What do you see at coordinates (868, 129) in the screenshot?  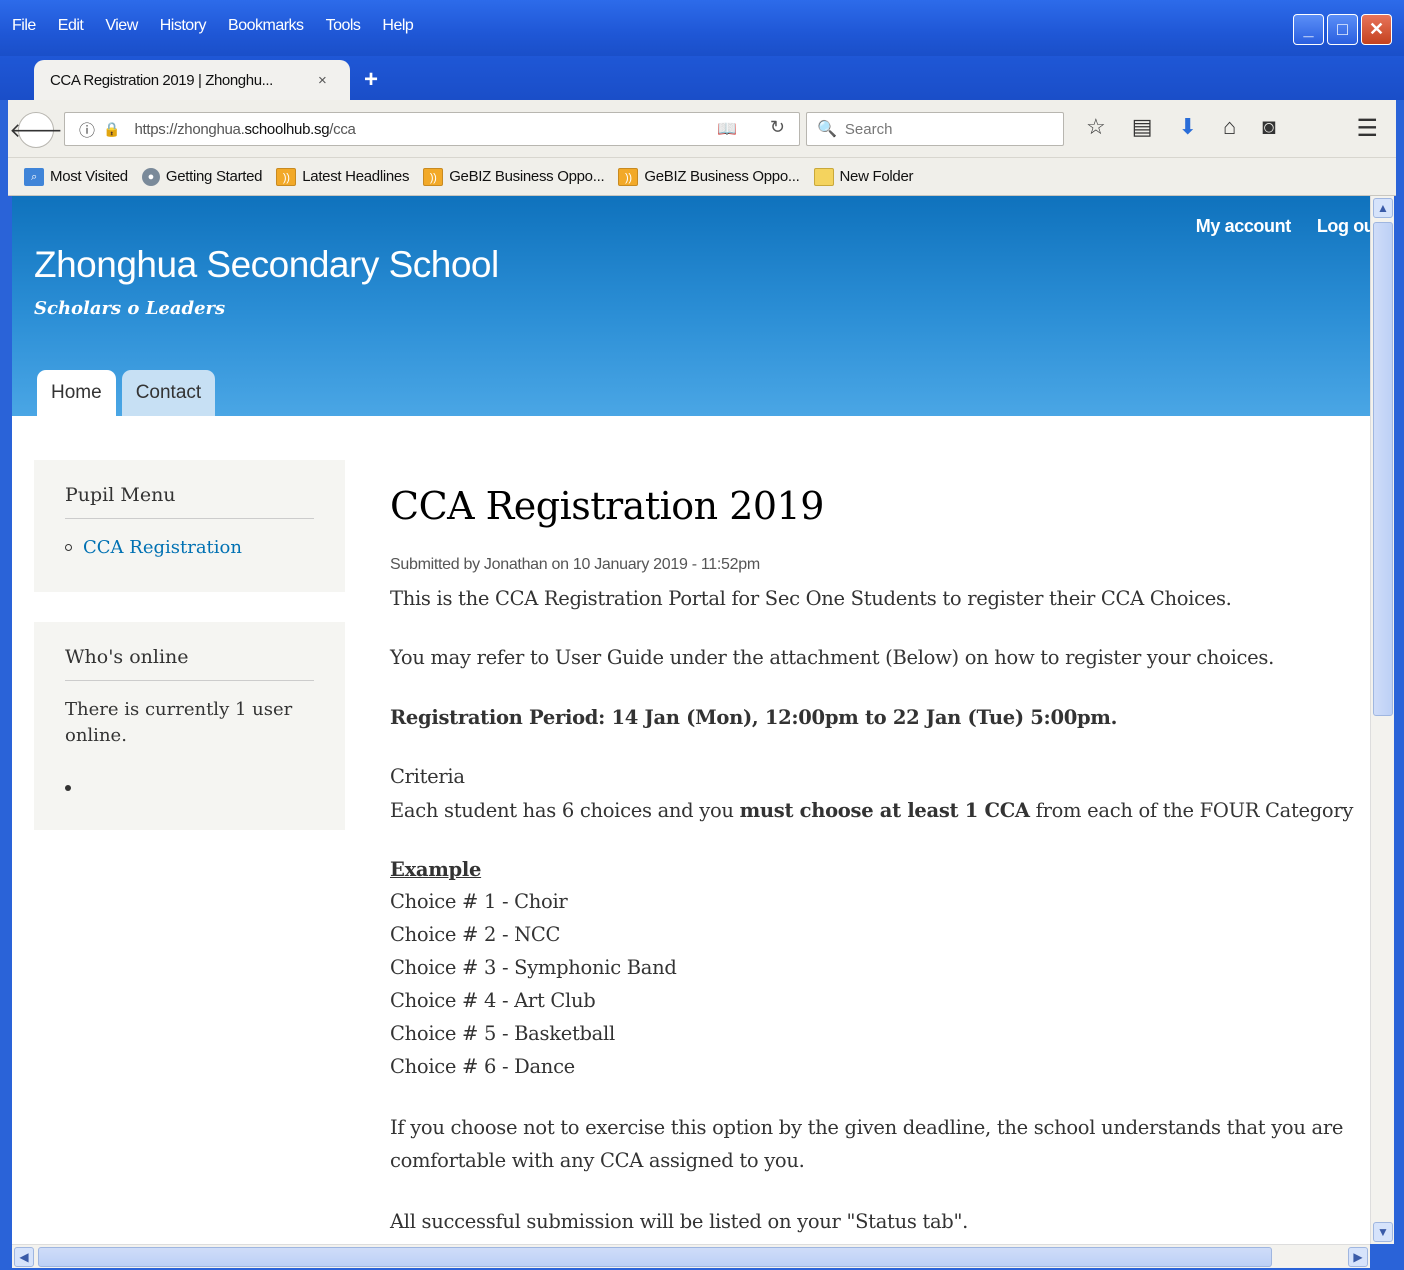 I see `search-placeholder: Search` at bounding box center [868, 129].